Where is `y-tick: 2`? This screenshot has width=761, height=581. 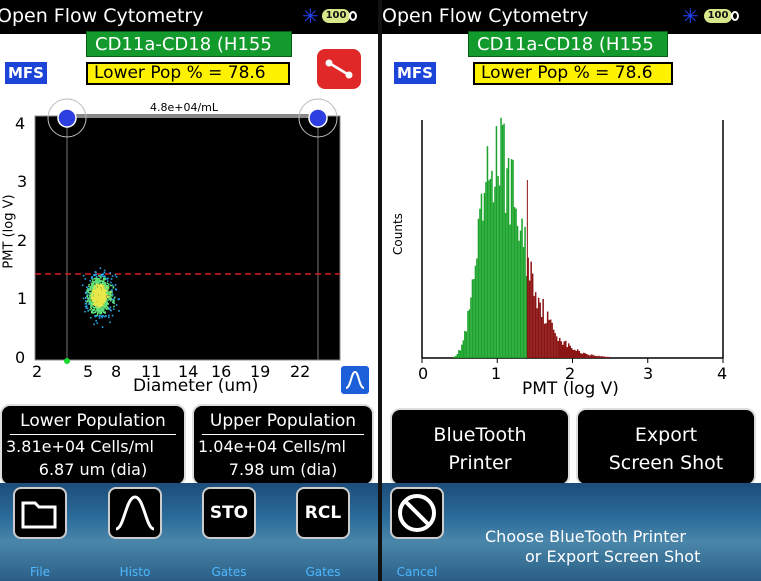
y-tick: 2 is located at coordinates (22, 240).